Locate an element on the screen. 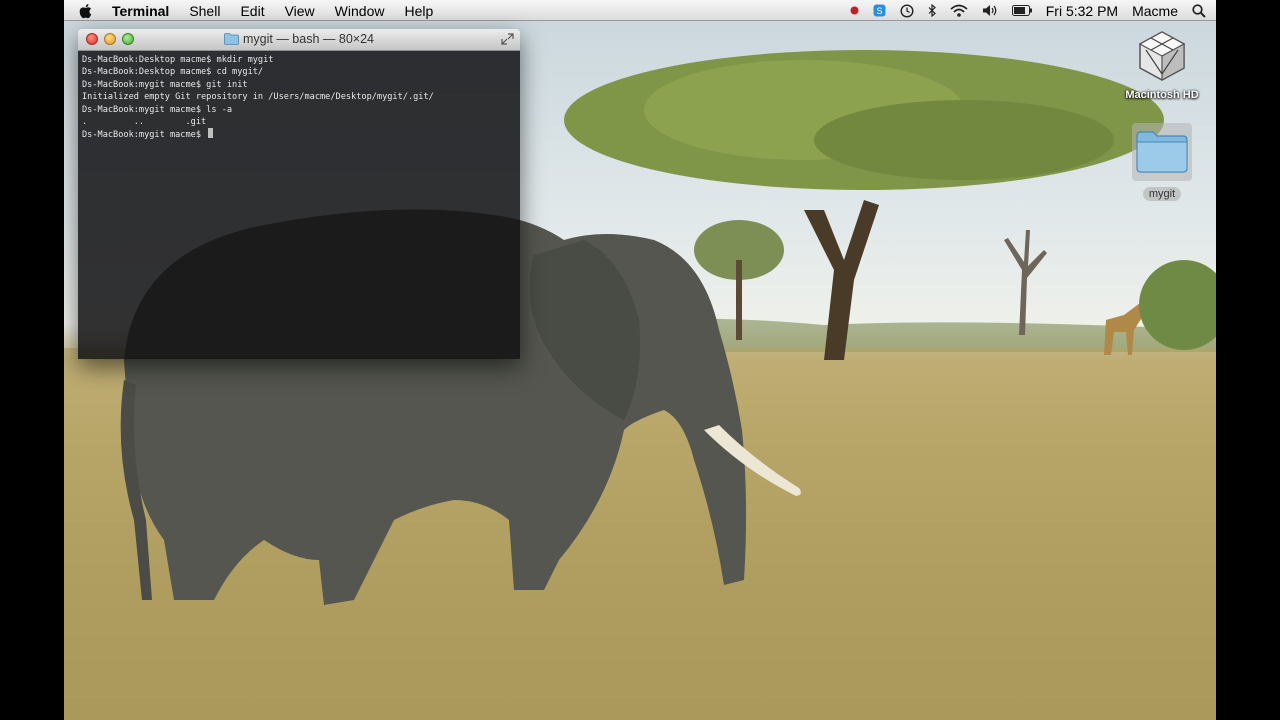 This screenshot has height=720, width=1280. desktop-icon-label: Macintosh HD is located at coordinates (1162, 95).